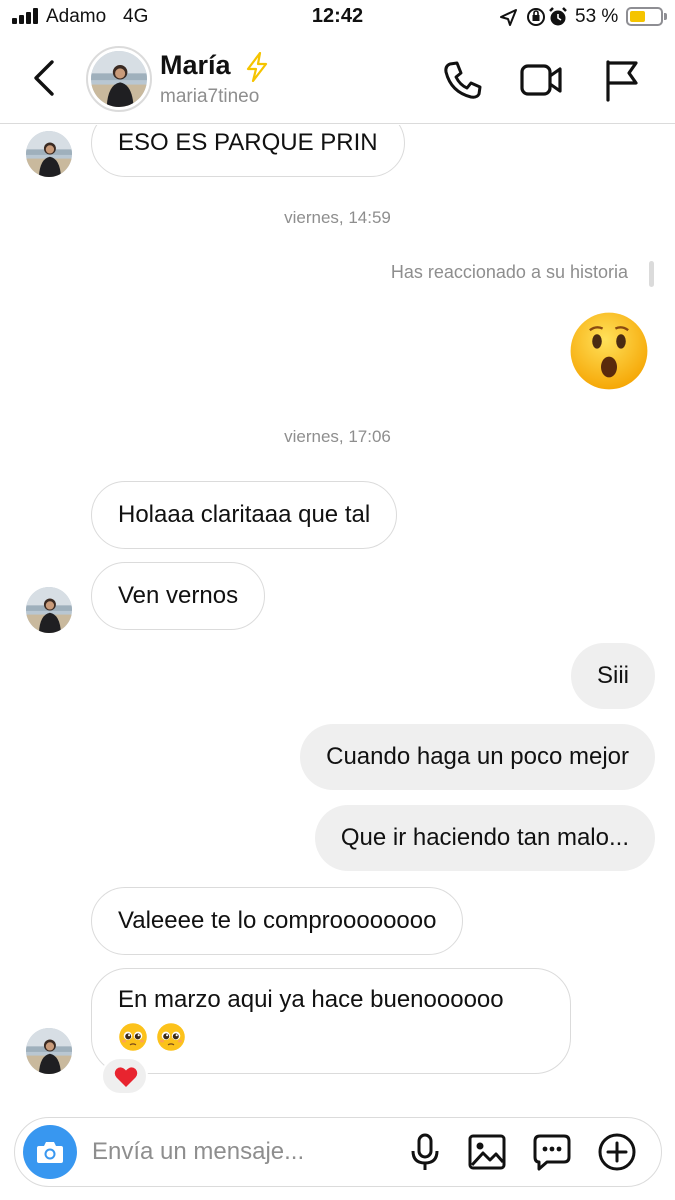 This screenshot has width=675, height=1200. I want to click on message-text: En marzo aqui ya hace buenoooooo, so click(311, 999).